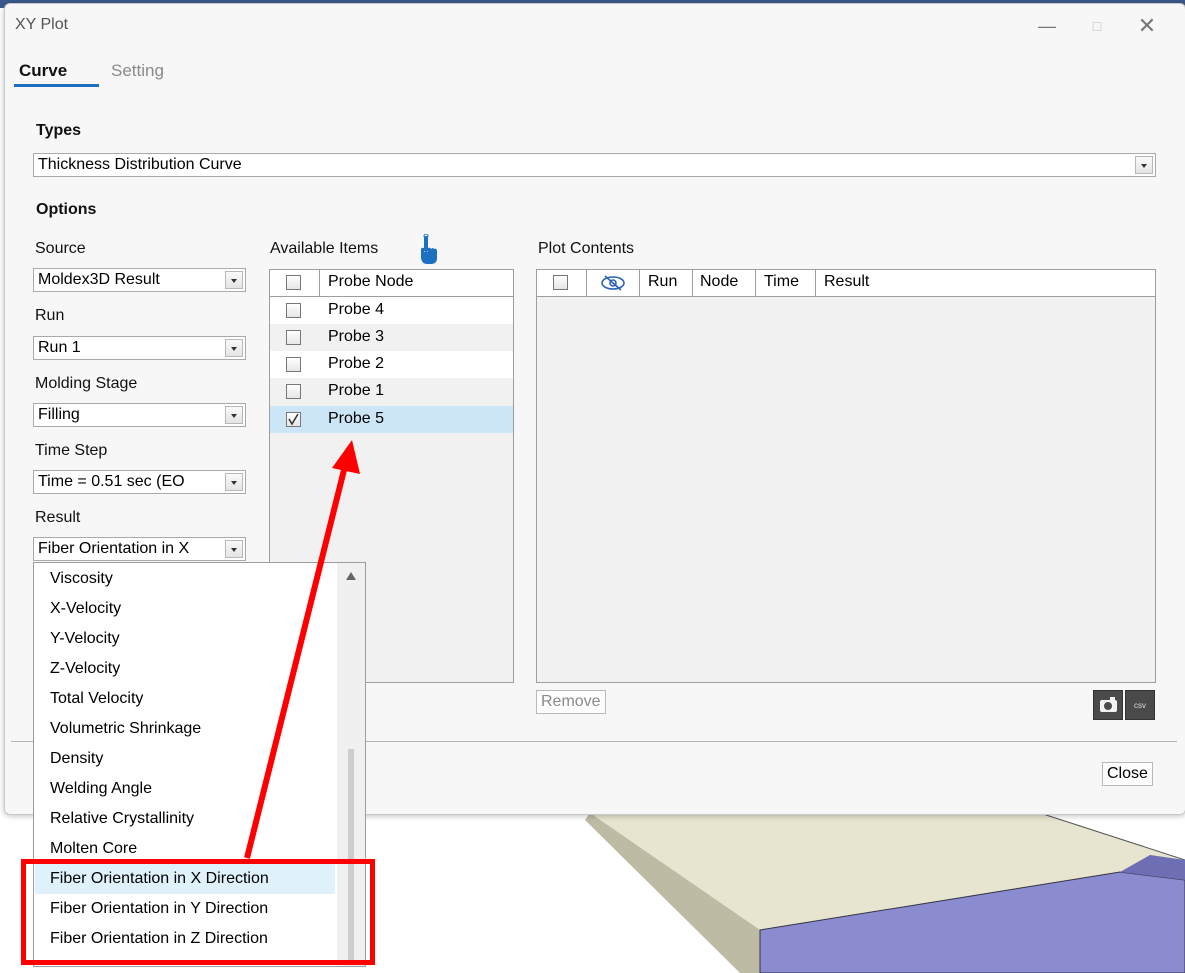 The height and width of the screenshot is (973, 1185). I want to click on list-item: Probe 1, so click(391, 391).